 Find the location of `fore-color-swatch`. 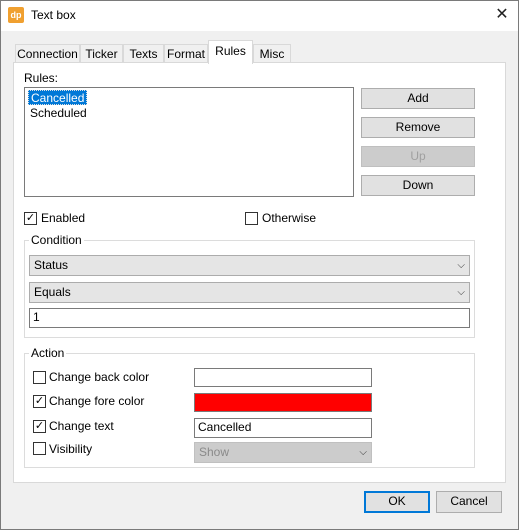

fore-color-swatch is located at coordinates (283, 402).